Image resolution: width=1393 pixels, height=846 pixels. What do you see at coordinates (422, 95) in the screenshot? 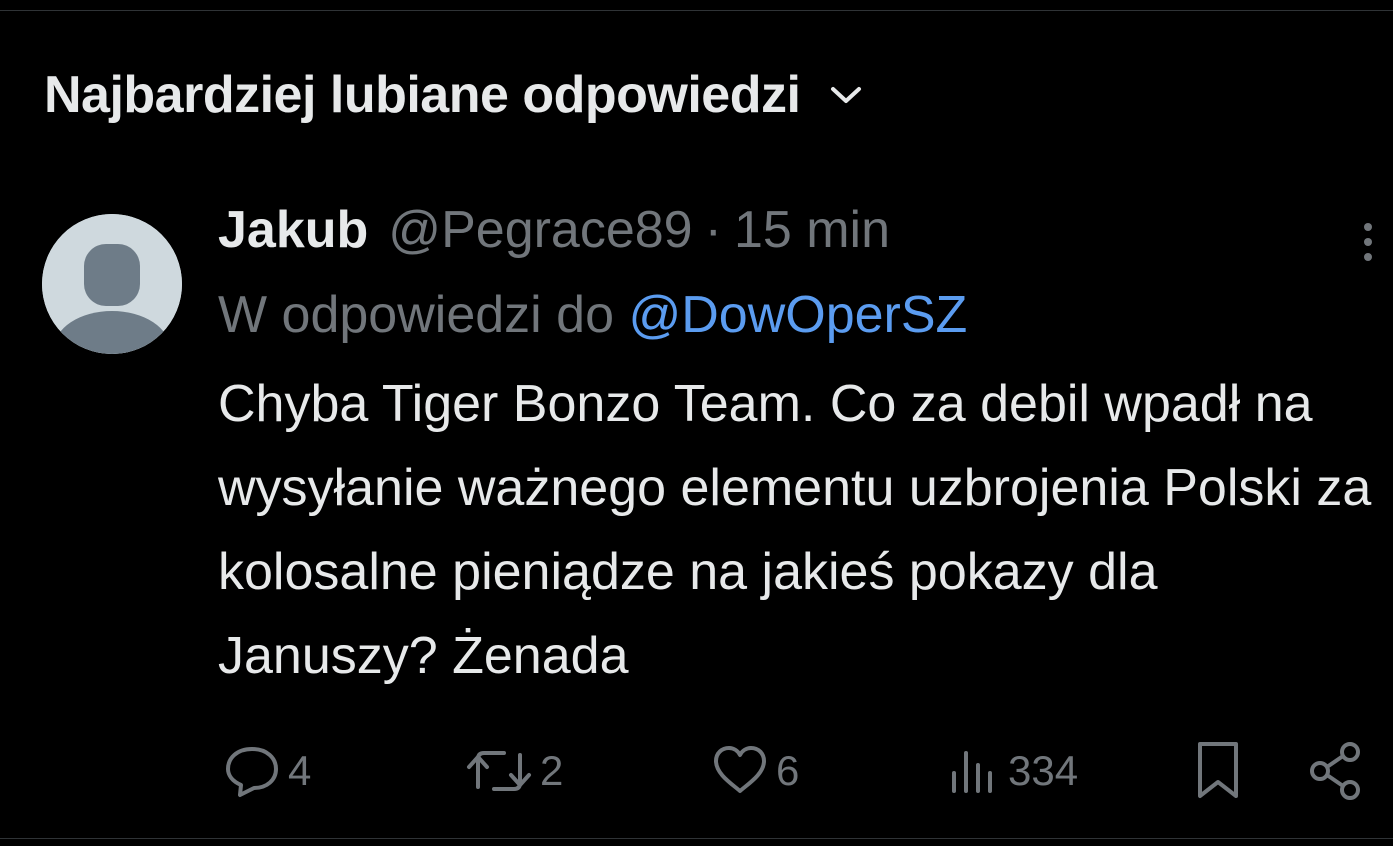
I see `reply-sort-label: Najbardziej lubiane odpowiedzi` at bounding box center [422, 95].